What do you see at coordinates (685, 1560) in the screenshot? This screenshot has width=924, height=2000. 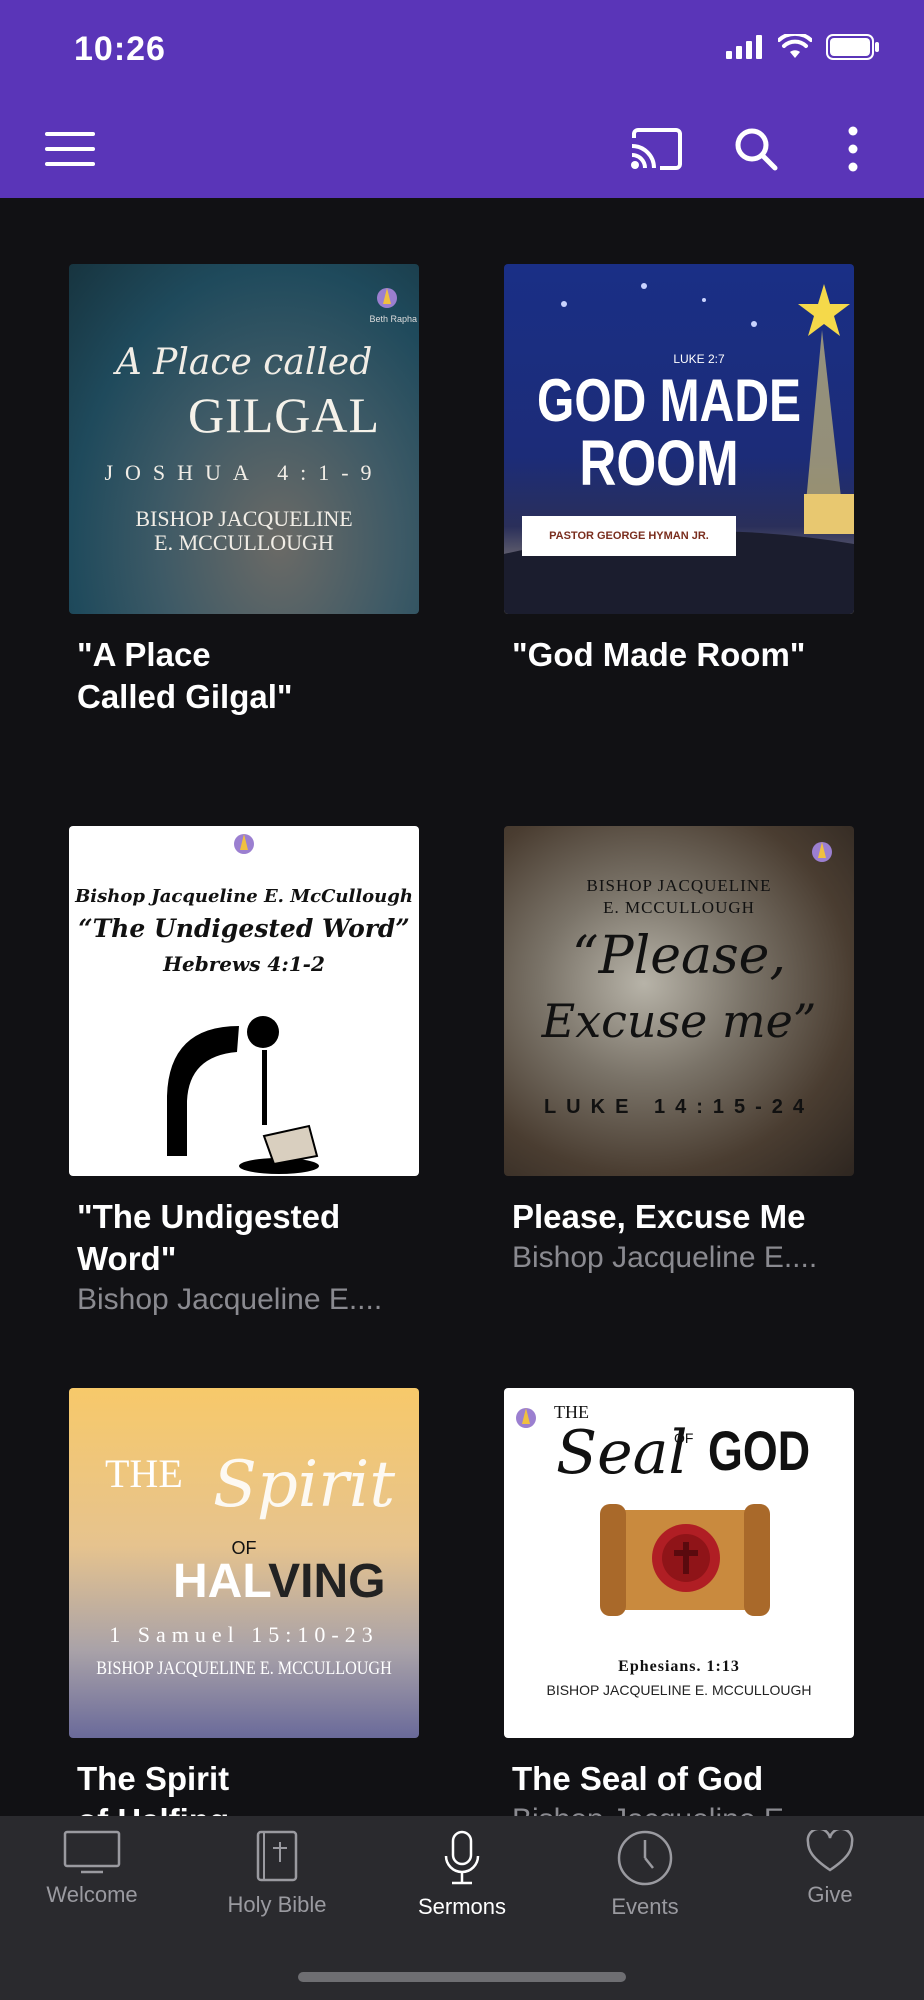 I see `scroll-seal-illustration` at bounding box center [685, 1560].